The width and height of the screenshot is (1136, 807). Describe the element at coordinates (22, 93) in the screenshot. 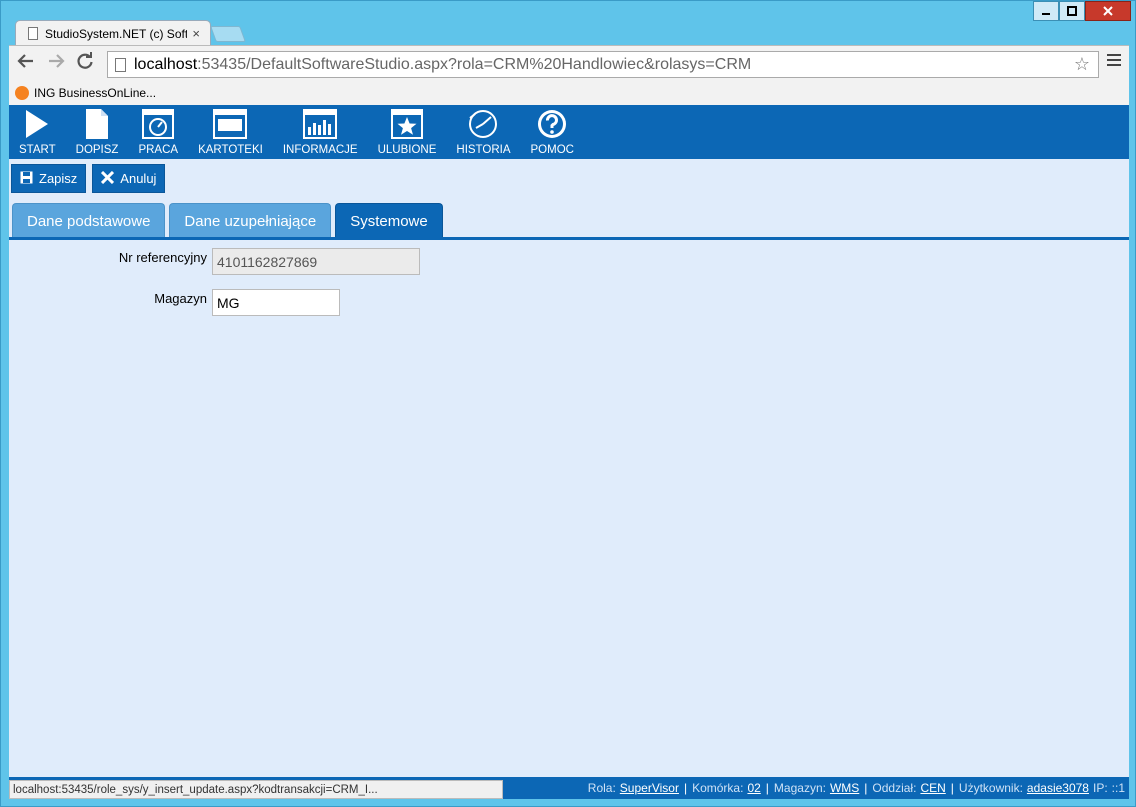

I see `ing-logo-icon` at that location.